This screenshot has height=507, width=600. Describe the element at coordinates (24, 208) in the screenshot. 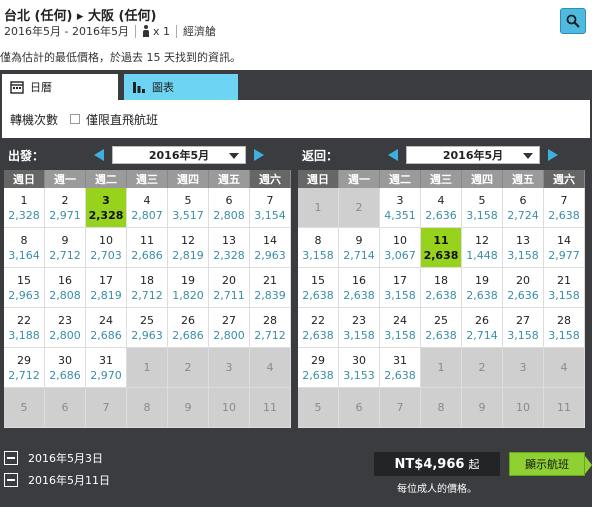

I see `day-cell: 1 2,328` at that location.